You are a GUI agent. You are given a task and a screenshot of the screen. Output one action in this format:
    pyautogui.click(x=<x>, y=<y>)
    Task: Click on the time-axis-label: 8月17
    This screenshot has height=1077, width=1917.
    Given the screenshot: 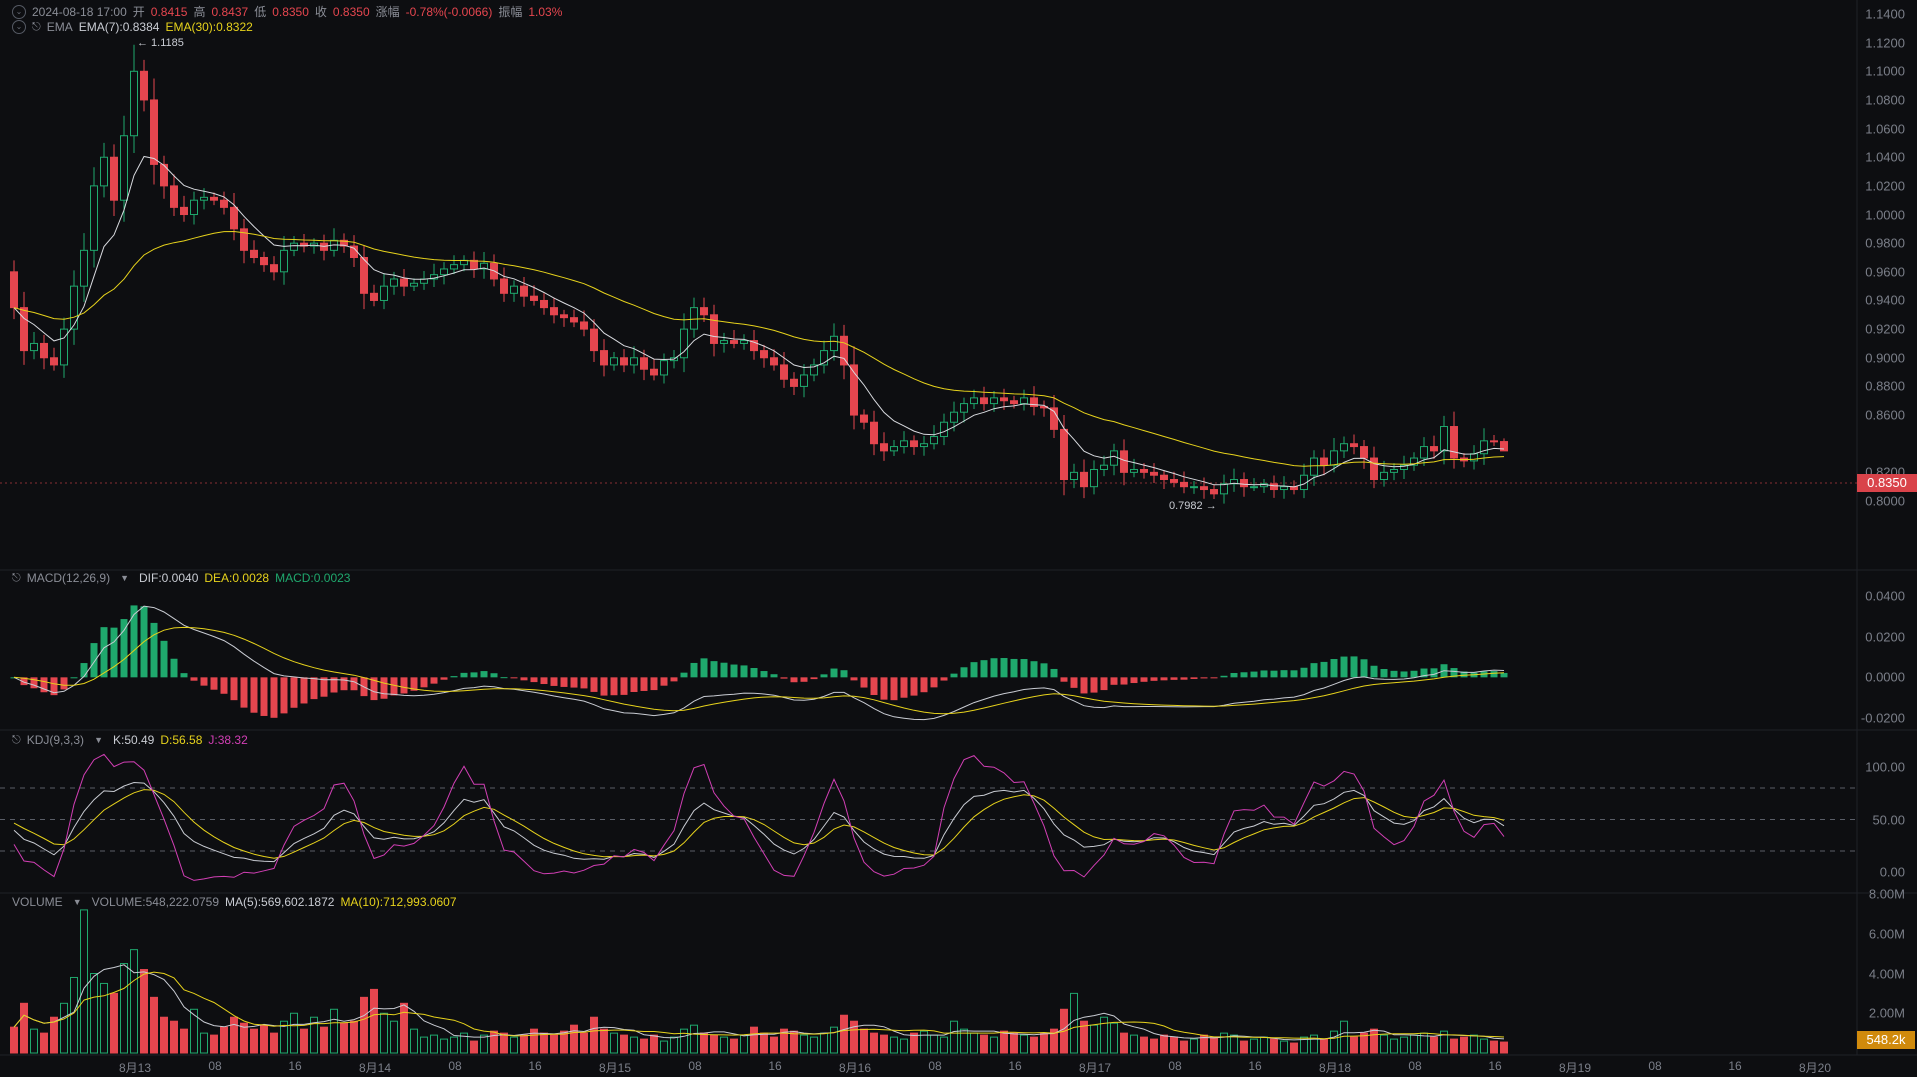 What is the action you would take?
    pyautogui.click(x=1095, y=1068)
    